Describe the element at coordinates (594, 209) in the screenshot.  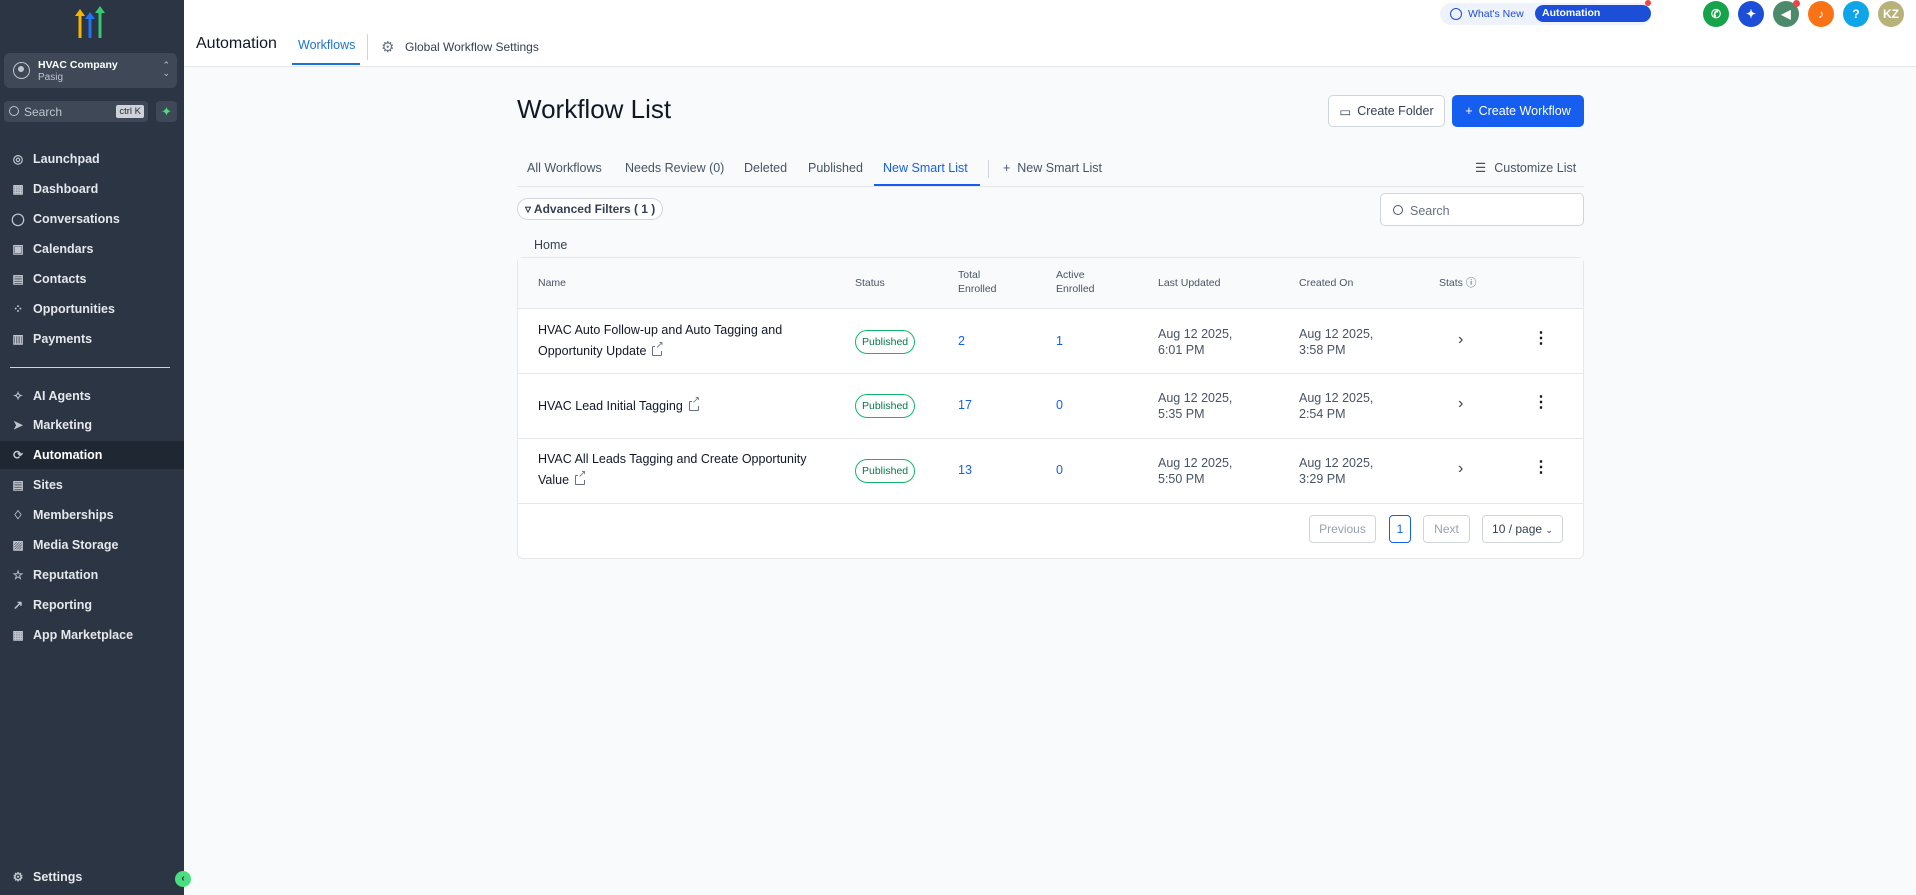
I see `advanced-filters-label: Advanced Filters ( 1 )` at that location.